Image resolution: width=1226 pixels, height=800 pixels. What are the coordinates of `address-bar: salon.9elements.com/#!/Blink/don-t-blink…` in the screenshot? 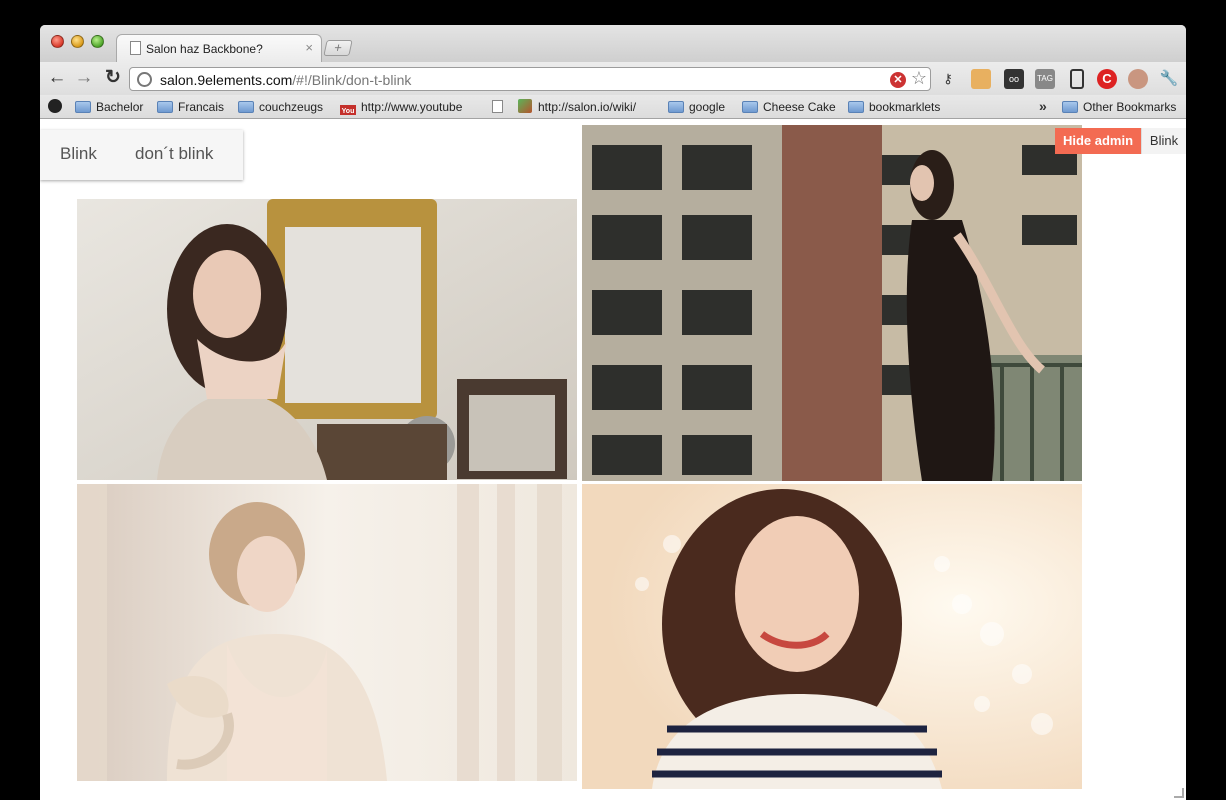 It's located at (530, 79).